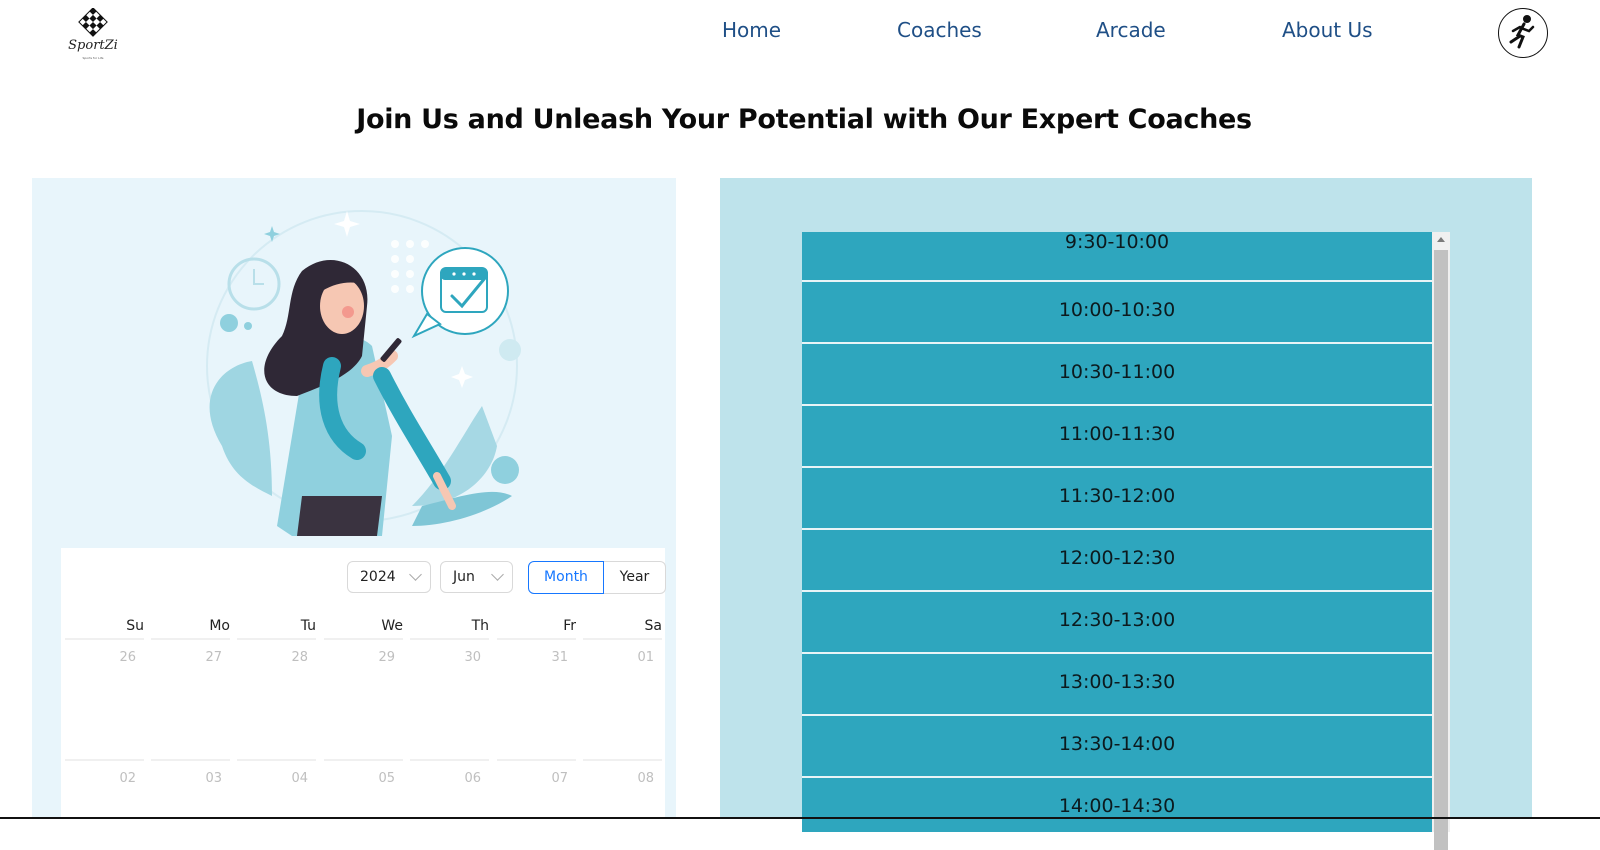 This screenshot has width=1600, height=850. Describe the element at coordinates (1327, 30) in the screenshot. I see `nav-about-us: About Us` at that location.